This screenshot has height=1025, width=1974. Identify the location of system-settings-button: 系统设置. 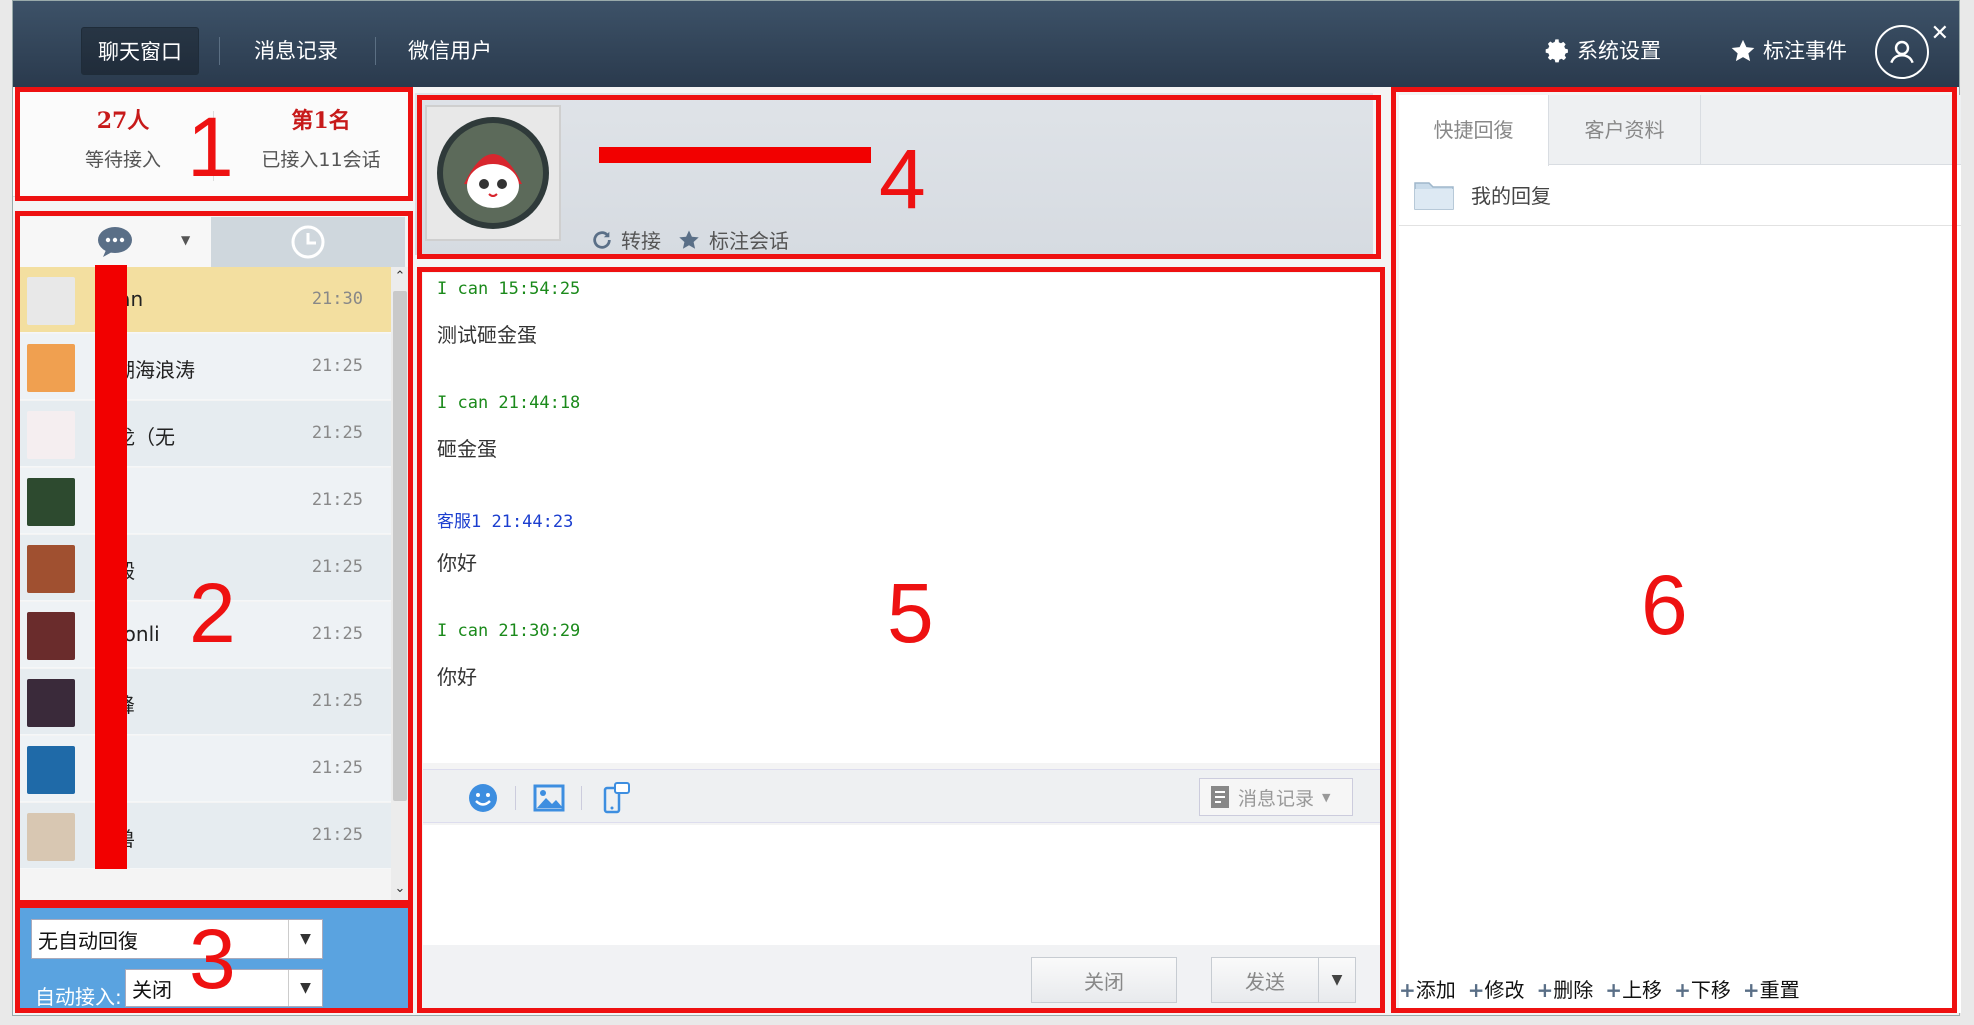
(1602, 51).